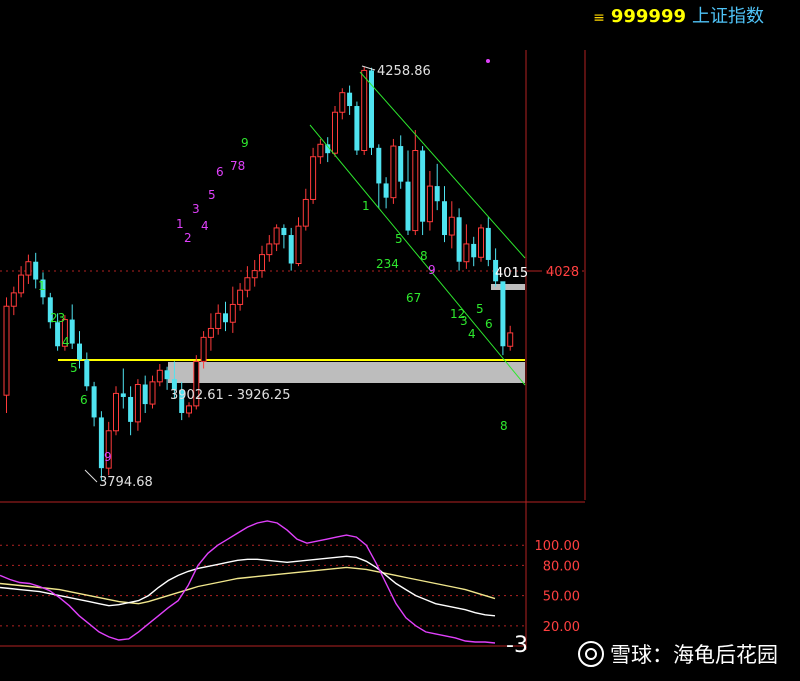 This screenshot has height=681, width=800. I want to click on oscillator-level-label: 100.00, so click(558, 546).